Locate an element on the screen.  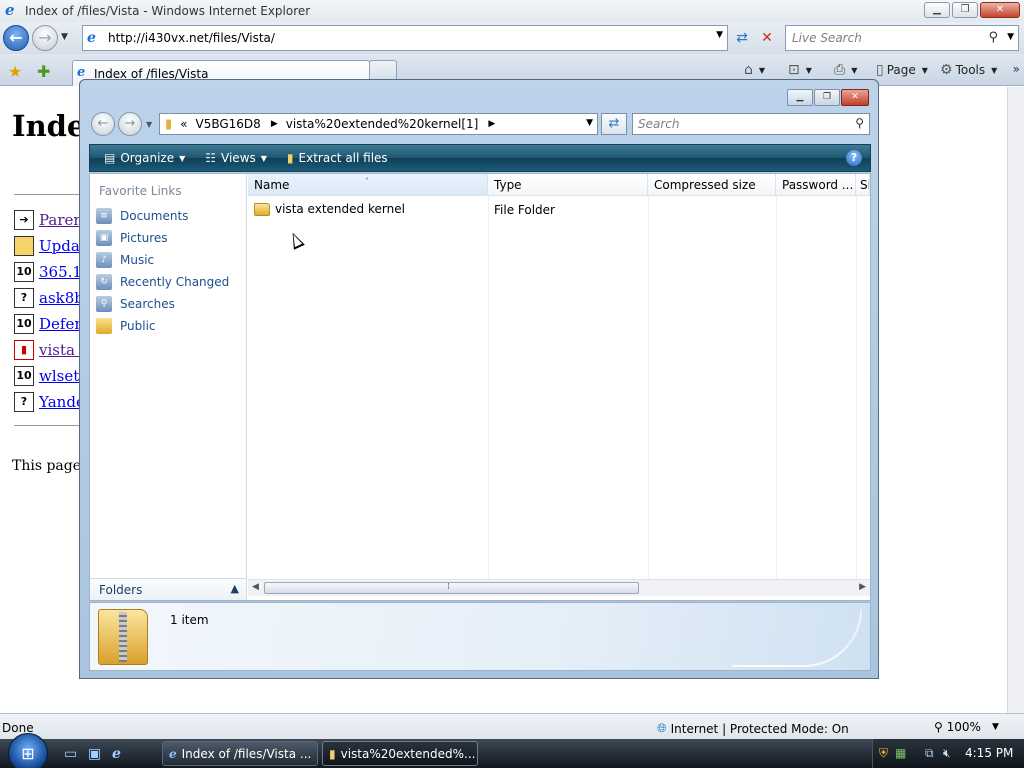
favorite-link-searches: ⚲ Searches is located at coordinates (134, 304).